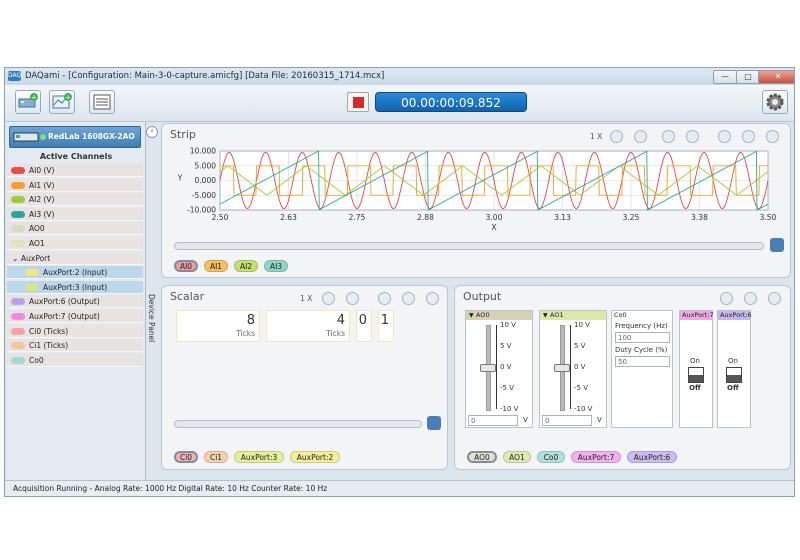  I want to click on pan-left-icon, so click(668, 136).